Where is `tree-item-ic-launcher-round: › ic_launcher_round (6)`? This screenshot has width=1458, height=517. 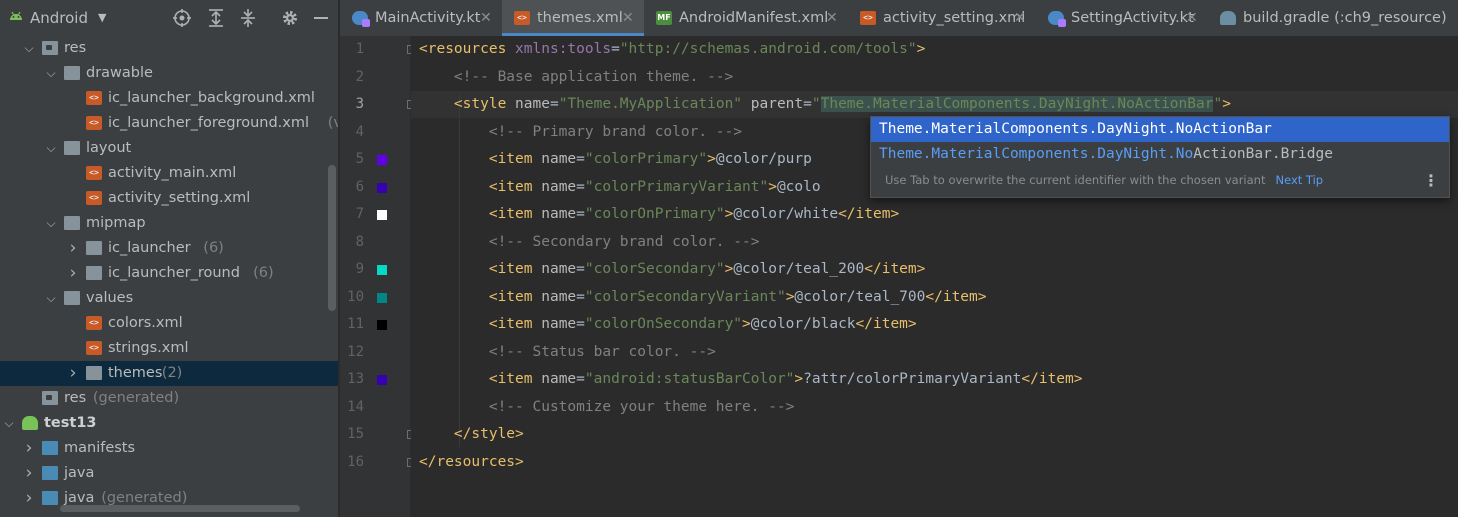
tree-item-ic-launcher-round: › ic_launcher_round (6) is located at coordinates (169, 273).